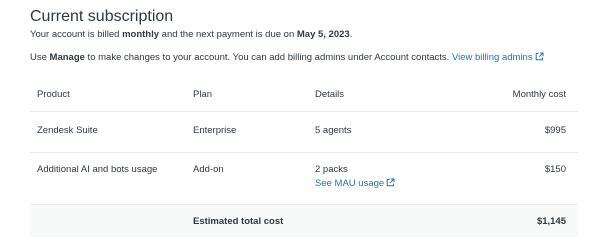  I want to click on manage-prefix: Use, so click(40, 57).